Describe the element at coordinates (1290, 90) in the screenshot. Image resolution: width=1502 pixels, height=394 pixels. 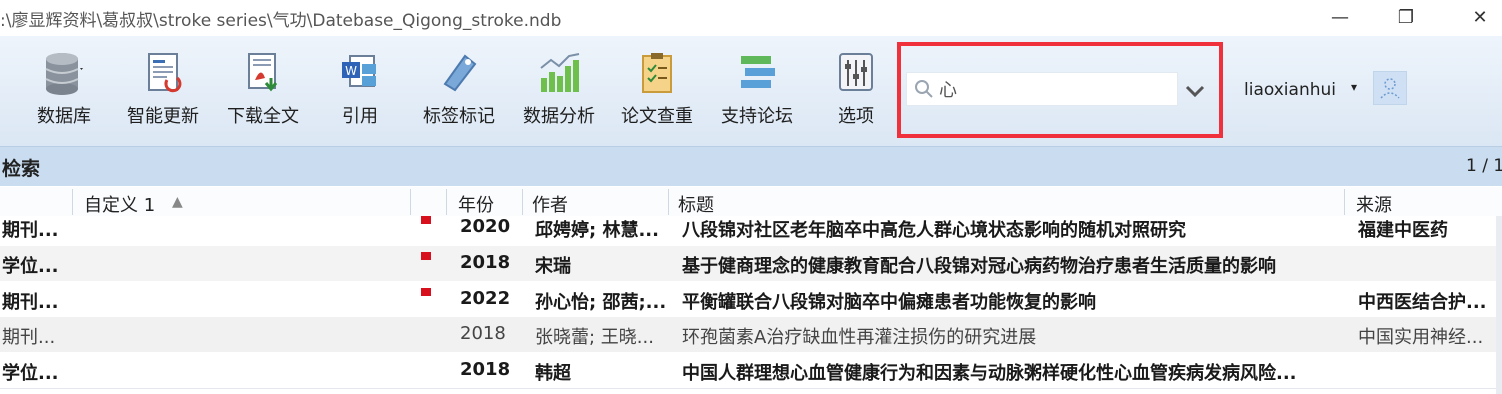
I see `user-name: liaoxianhui` at that location.